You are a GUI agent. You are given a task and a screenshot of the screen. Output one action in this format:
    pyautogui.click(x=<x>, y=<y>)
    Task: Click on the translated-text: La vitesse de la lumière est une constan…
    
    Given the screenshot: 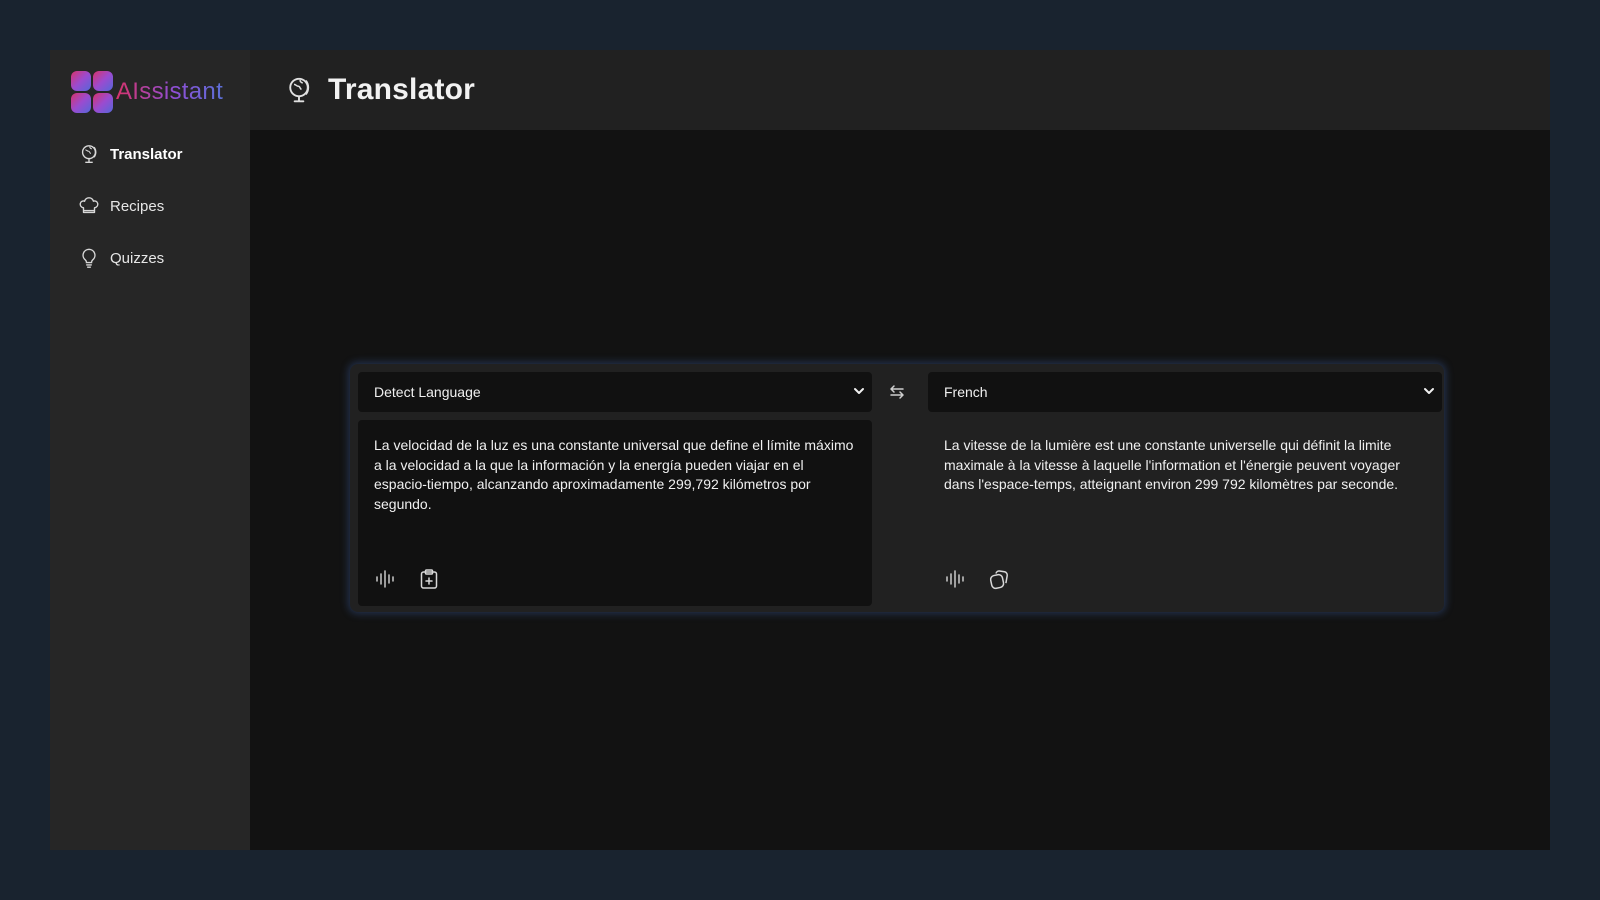 What is the action you would take?
    pyautogui.click(x=1172, y=464)
    